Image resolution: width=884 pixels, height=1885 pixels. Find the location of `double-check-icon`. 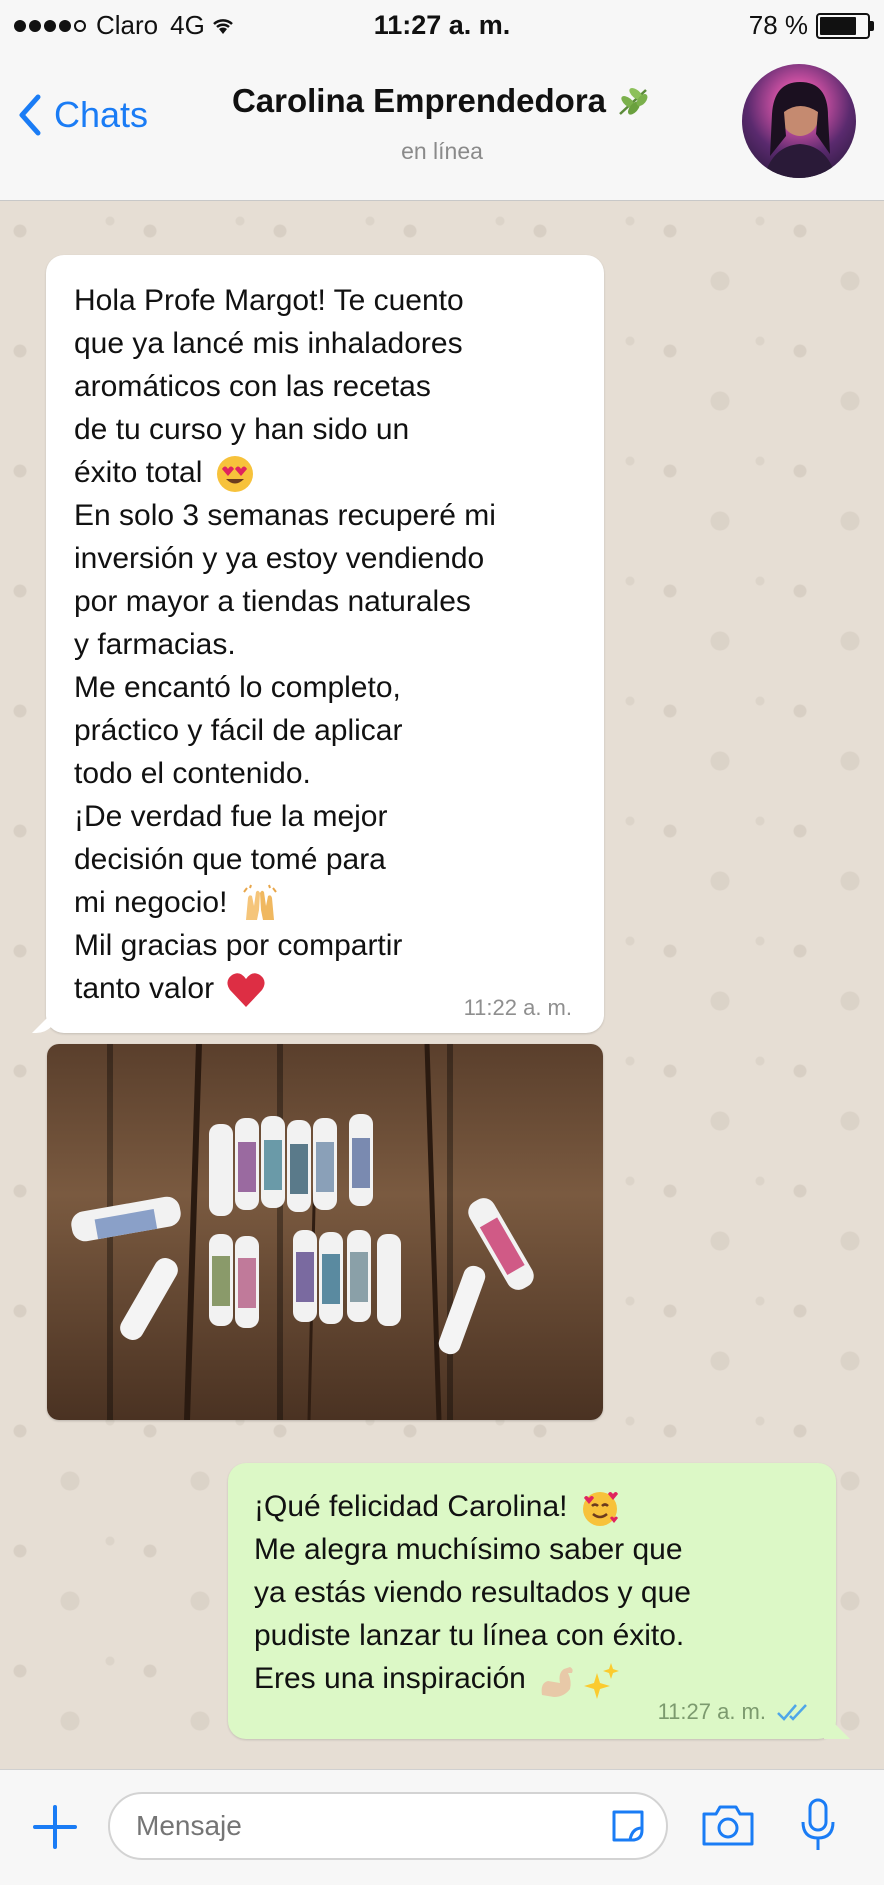

double-check-icon is located at coordinates (792, 1712).